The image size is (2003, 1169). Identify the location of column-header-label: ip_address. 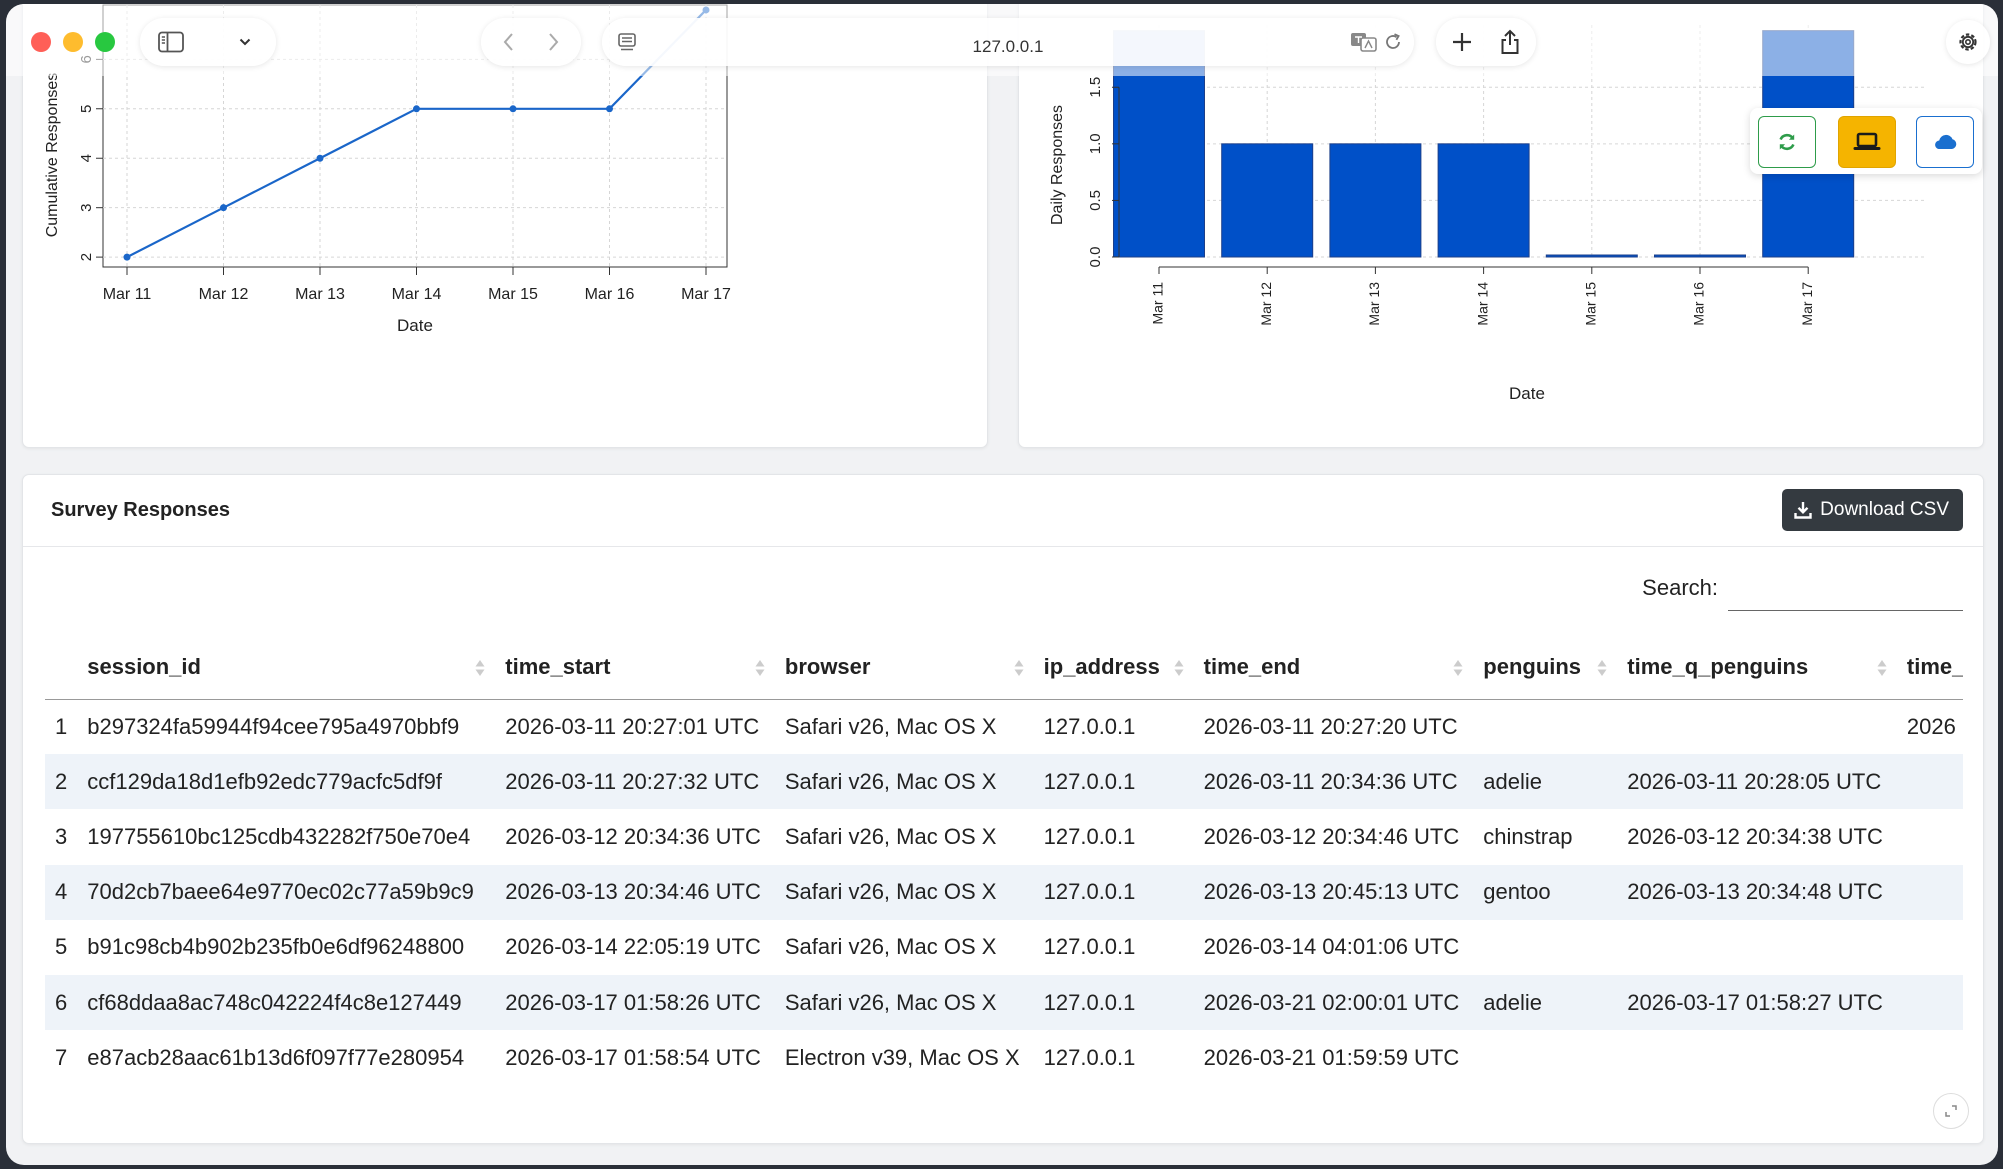
(1101, 666).